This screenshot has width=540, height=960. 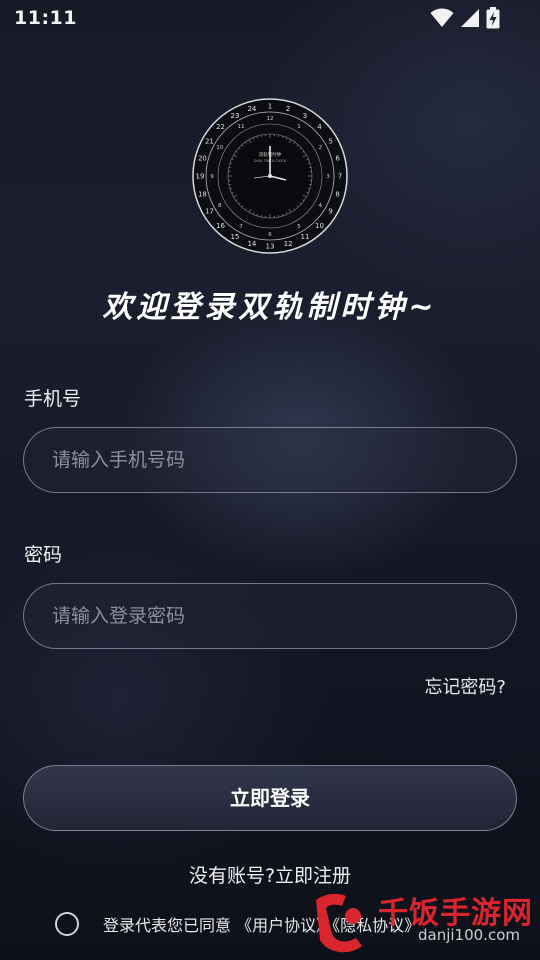 What do you see at coordinates (305, 237) in the screenshot?
I see `clock-dial-number: 11` at bounding box center [305, 237].